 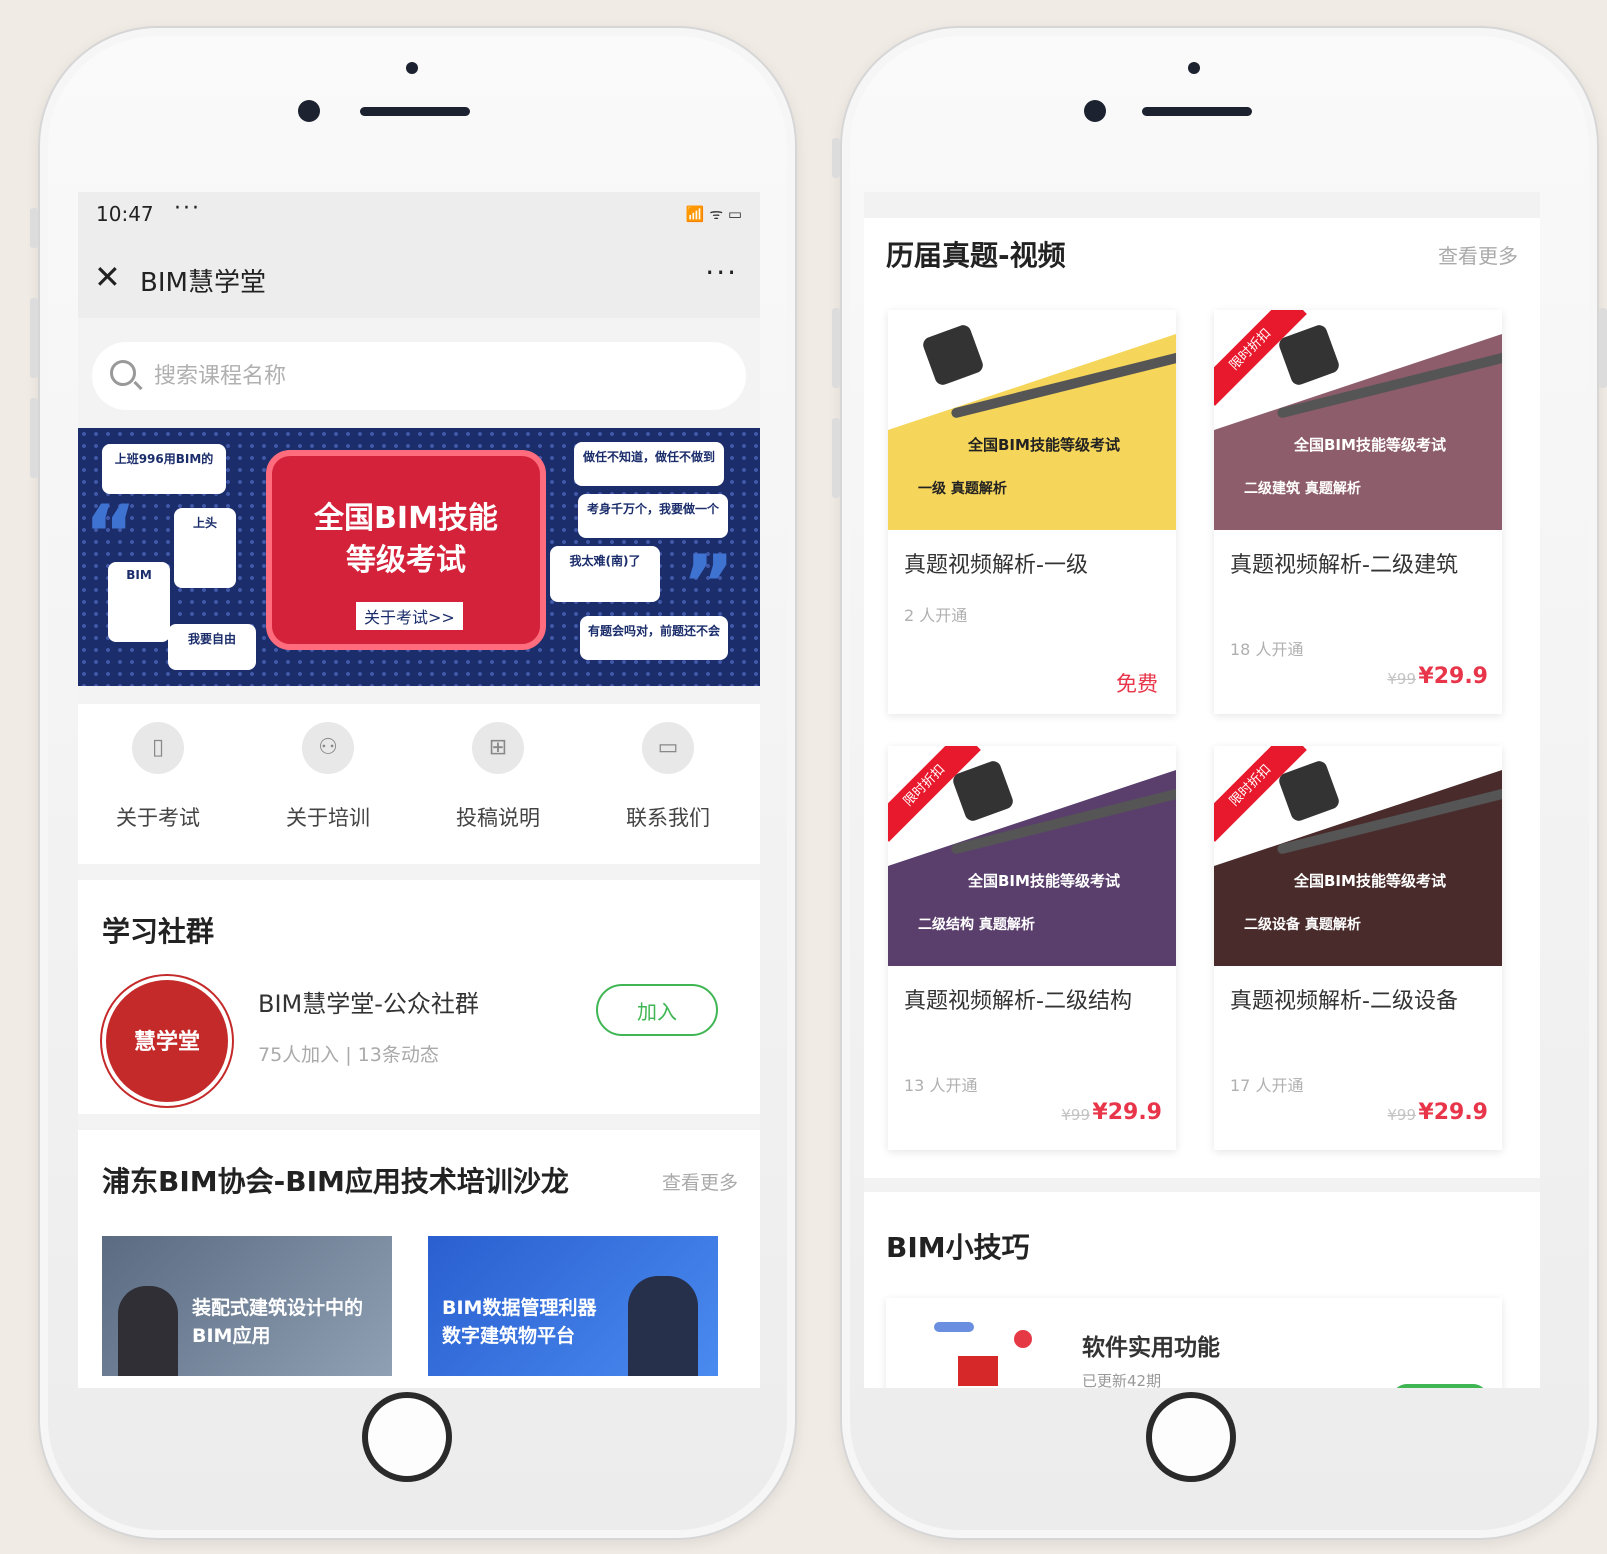 What do you see at coordinates (1267, 649) in the screenshot?
I see `course-students: 18 人开通` at bounding box center [1267, 649].